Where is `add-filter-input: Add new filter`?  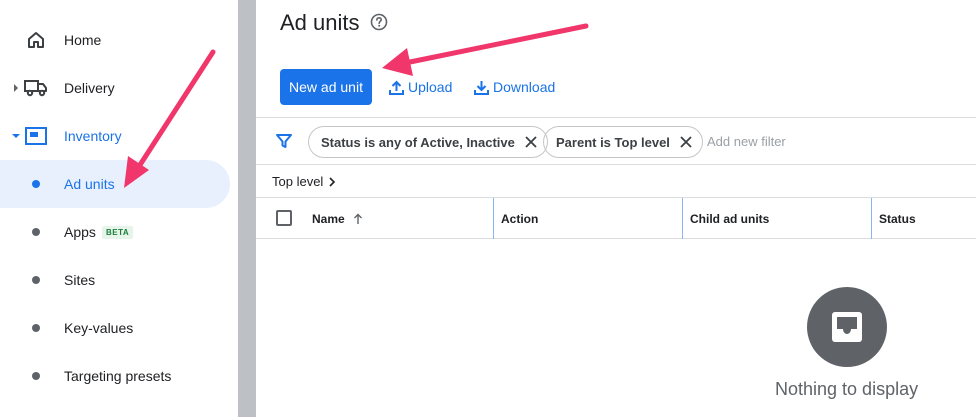
add-filter-input: Add new filter is located at coordinates (746, 141).